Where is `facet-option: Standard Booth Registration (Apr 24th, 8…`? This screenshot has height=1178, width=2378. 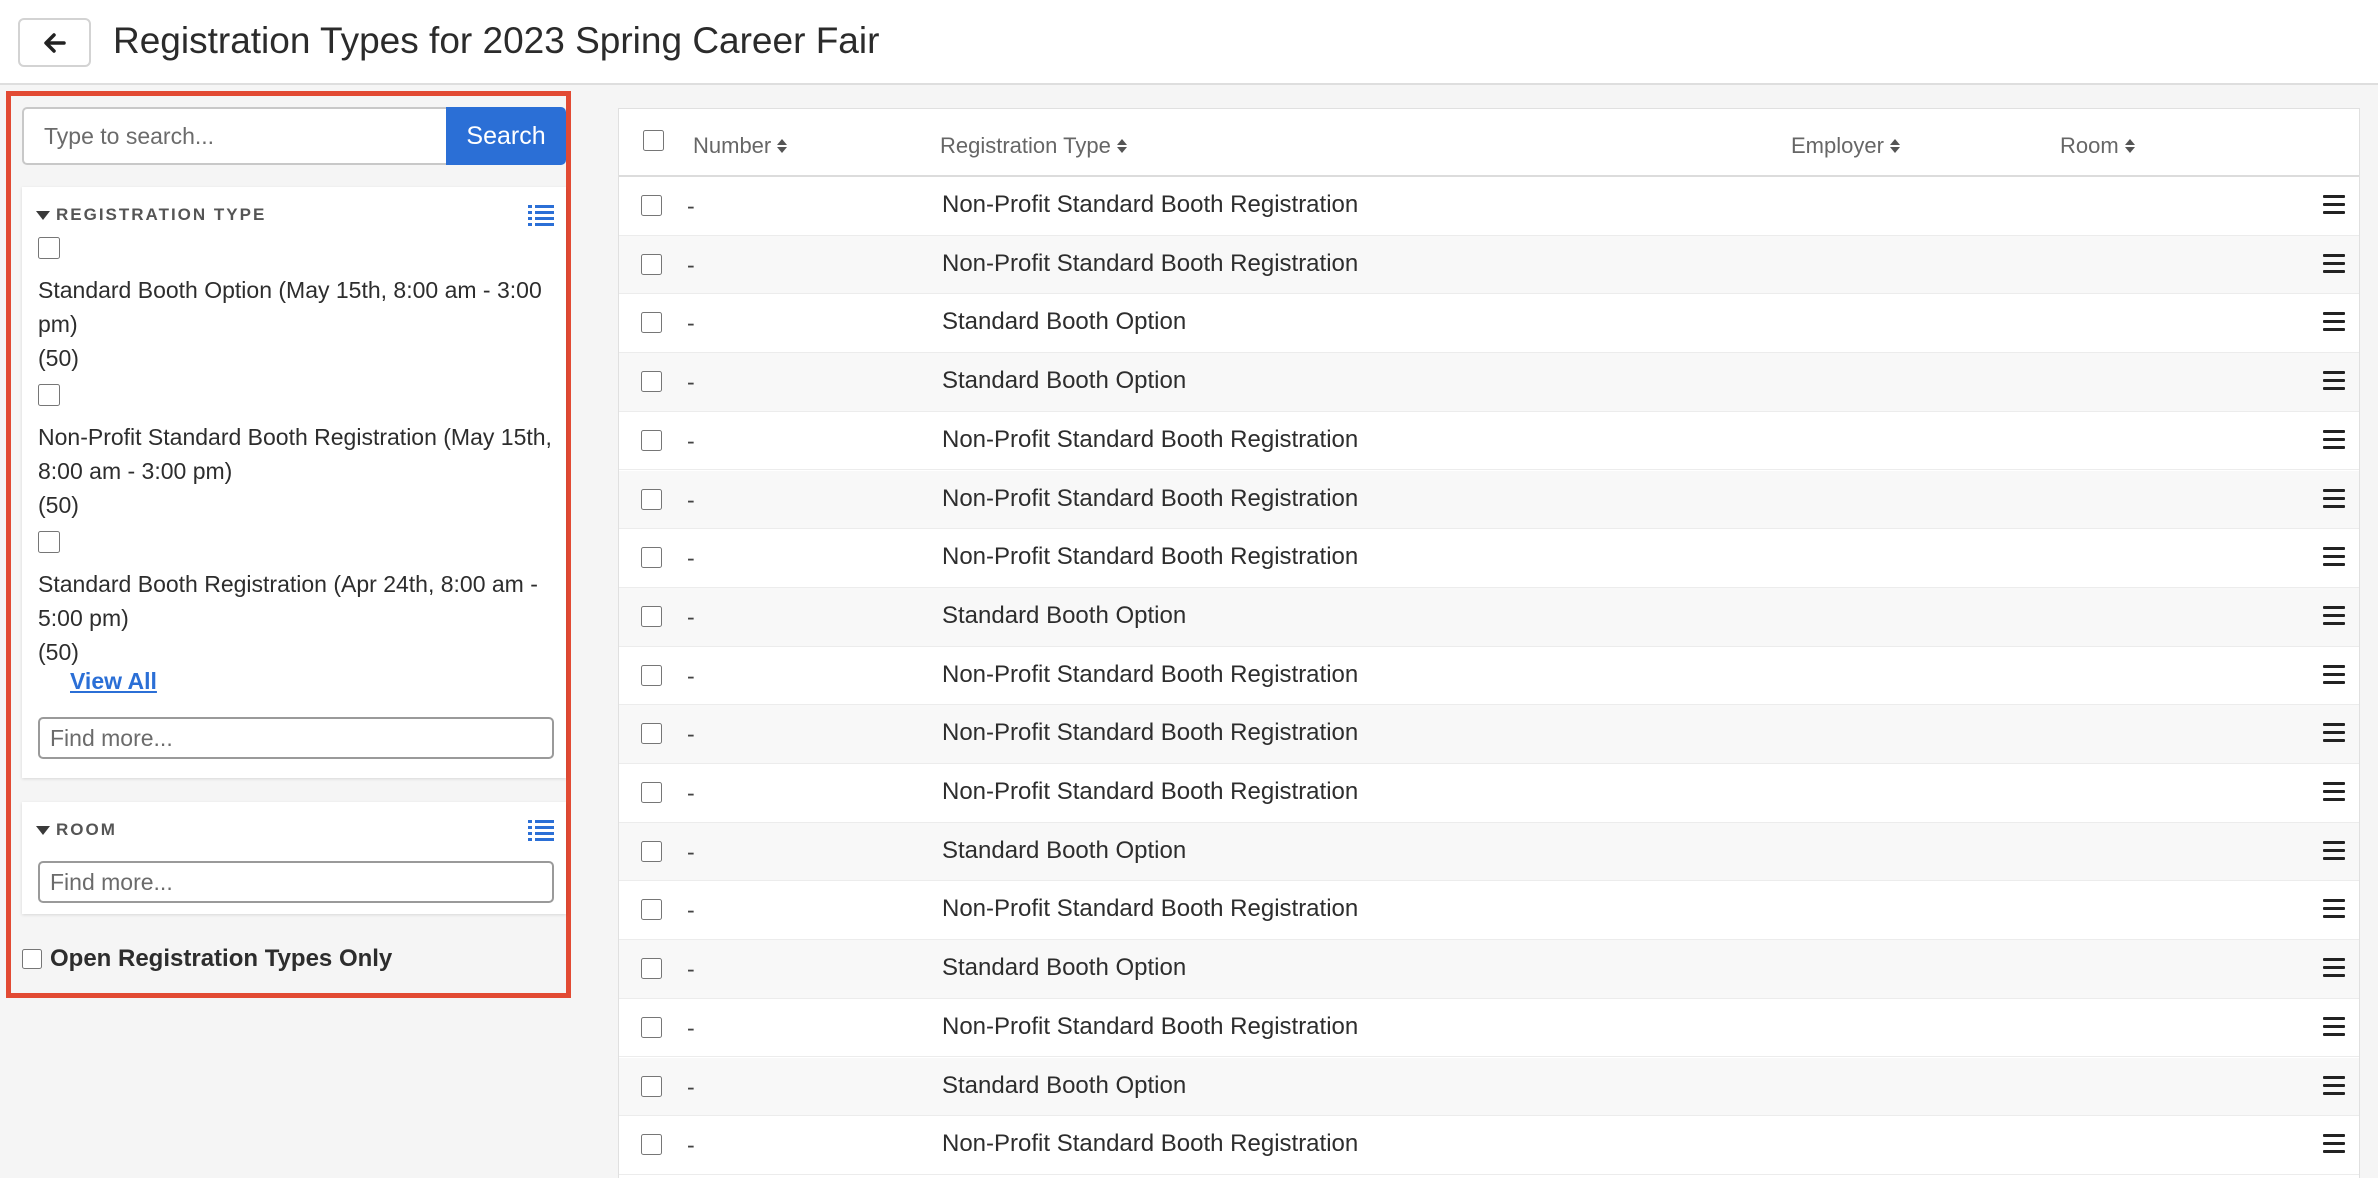 facet-option: Standard Booth Registration (Apr 24th, 8… is located at coordinates (298, 600).